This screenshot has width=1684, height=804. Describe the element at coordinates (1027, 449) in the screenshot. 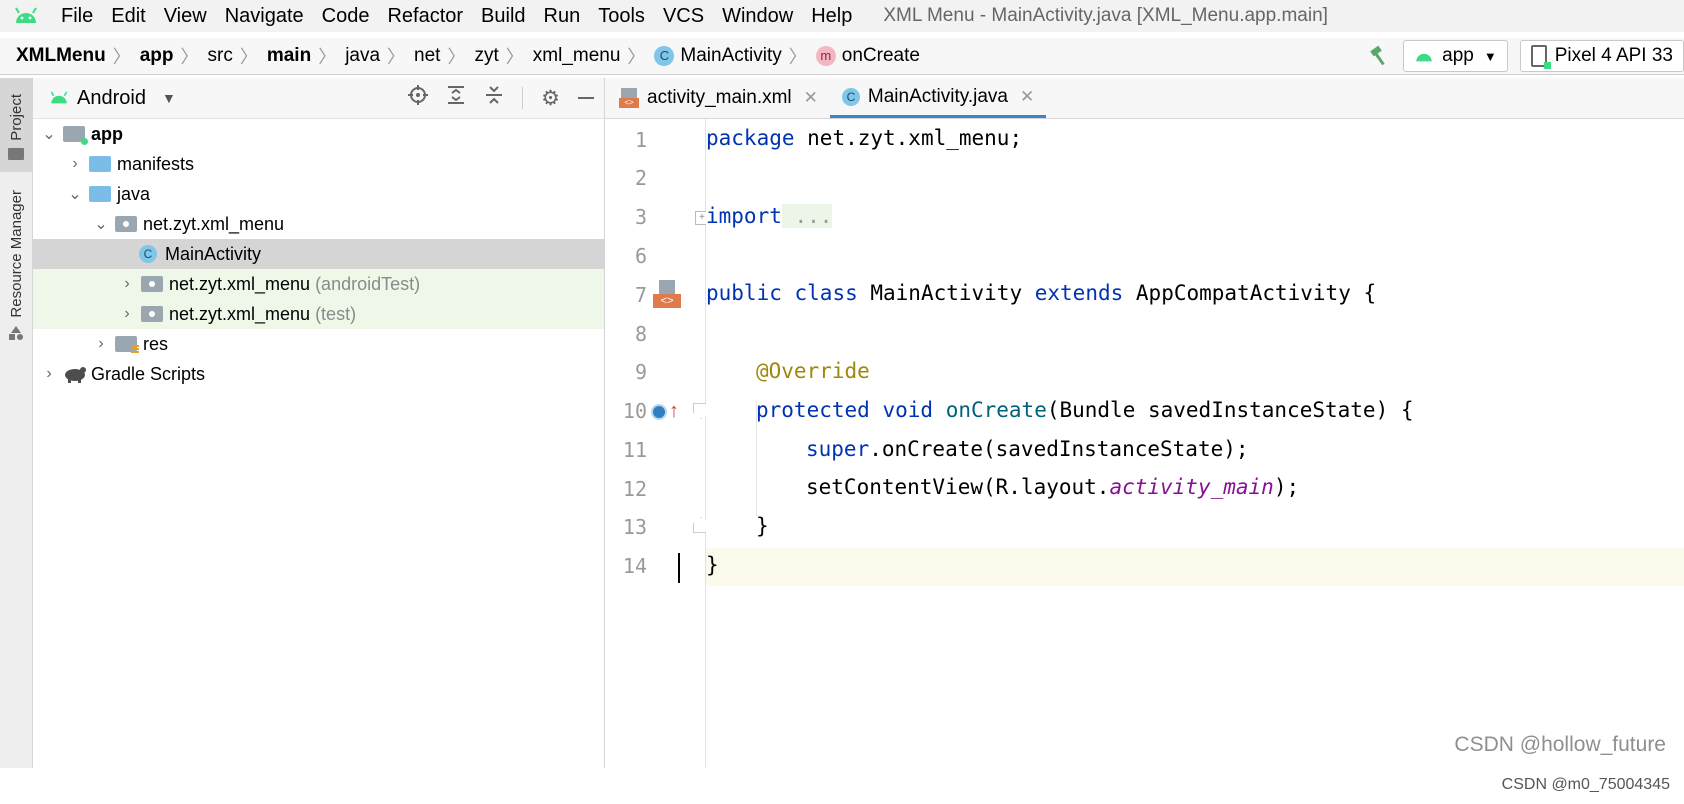

I see `code-line-11: super.onCreate(savedInstanceState);` at that location.